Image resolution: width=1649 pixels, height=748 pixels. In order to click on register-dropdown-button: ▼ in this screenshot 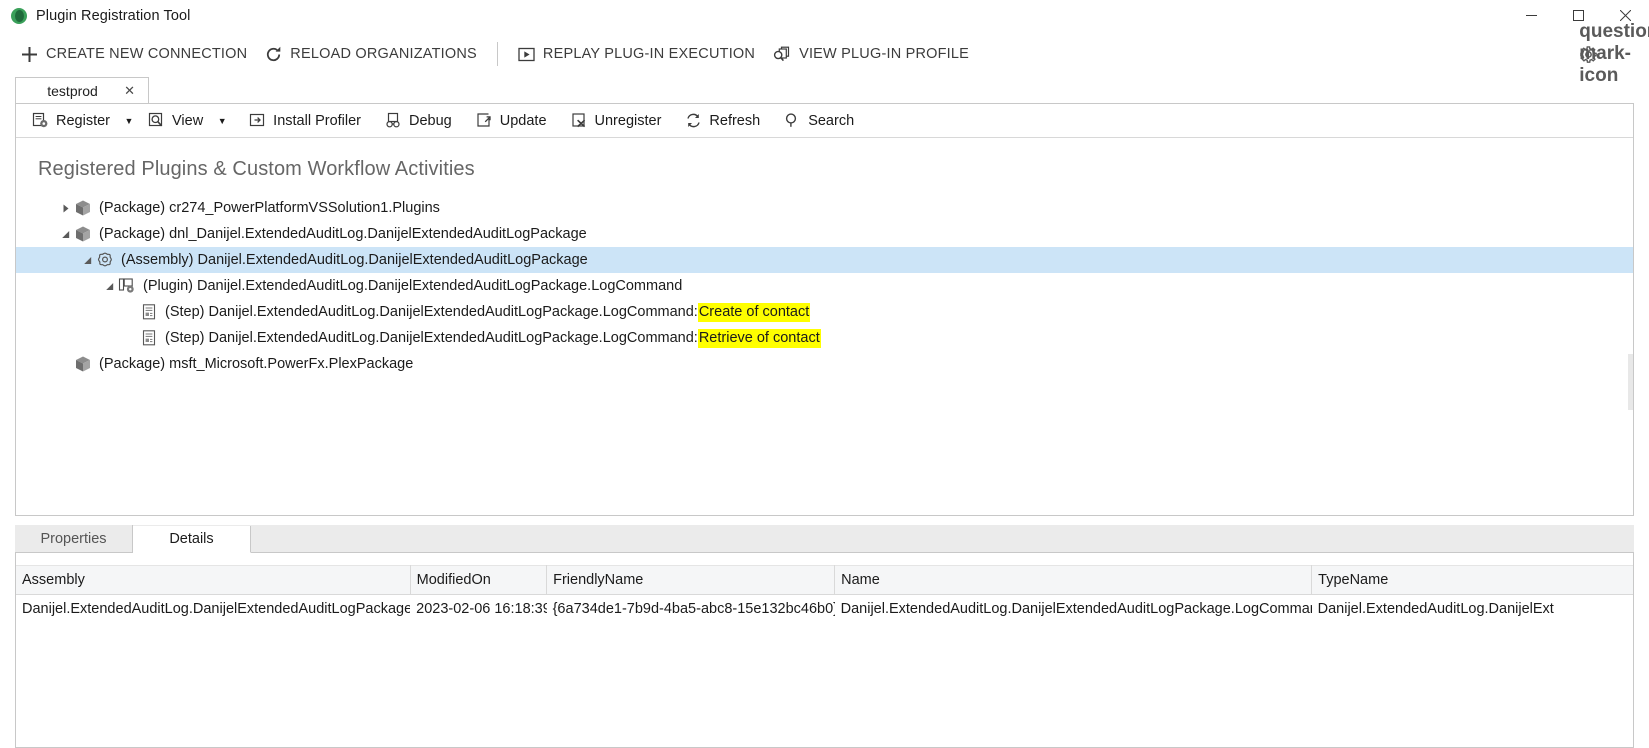, I will do `click(129, 120)`.